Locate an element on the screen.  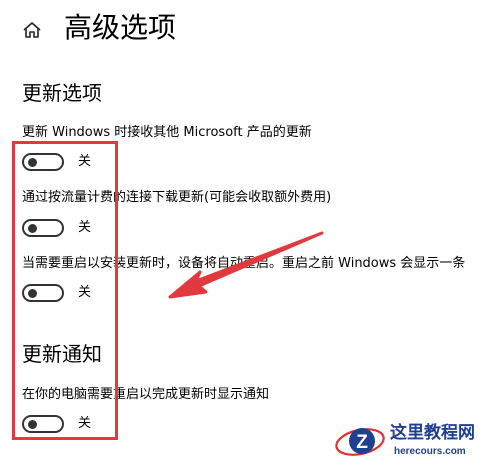
watermark-url: herecours.com is located at coordinates (430, 451).